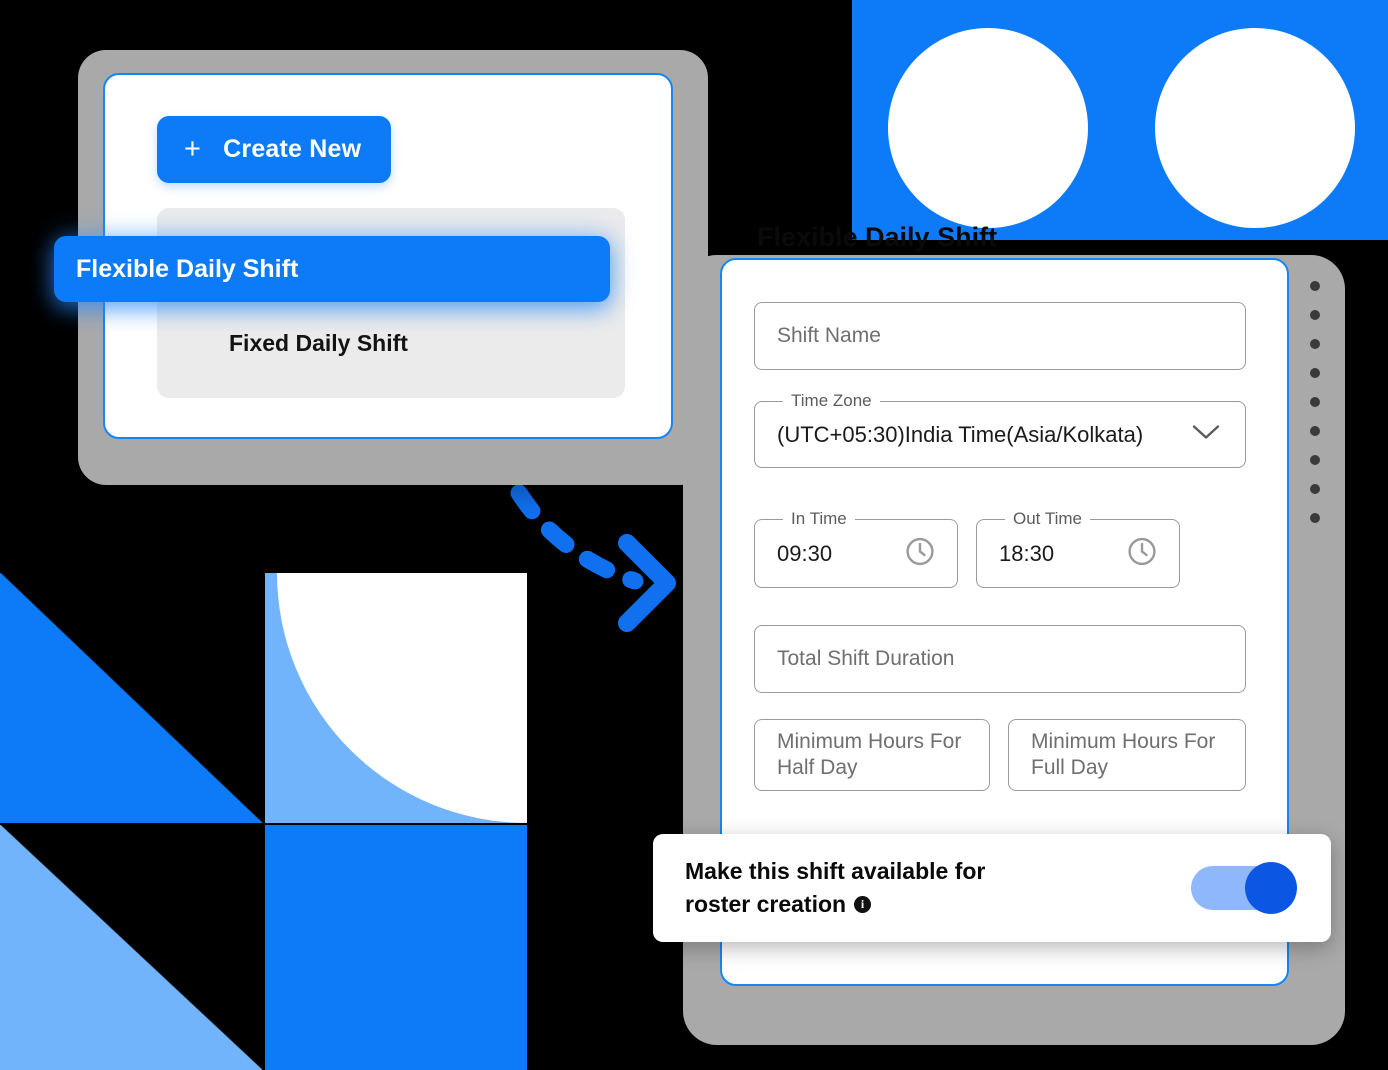  Describe the element at coordinates (819, 519) in the screenshot. I see `in-time-label: In Time` at that location.